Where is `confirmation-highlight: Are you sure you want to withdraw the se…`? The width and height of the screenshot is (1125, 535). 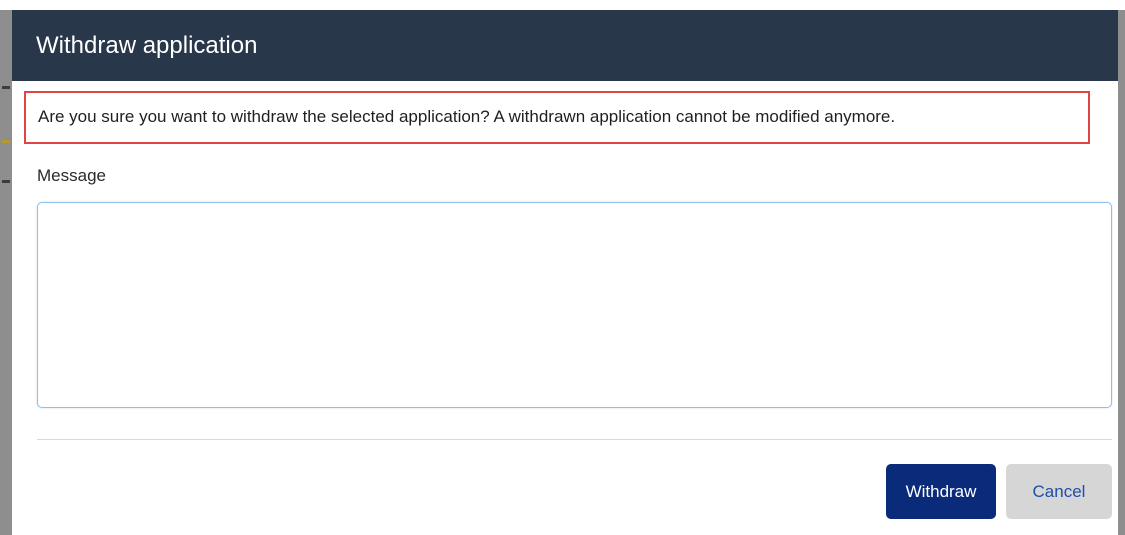
confirmation-highlight: Are you sure you want to withdraw the se… is located at coordinates (557, 117).